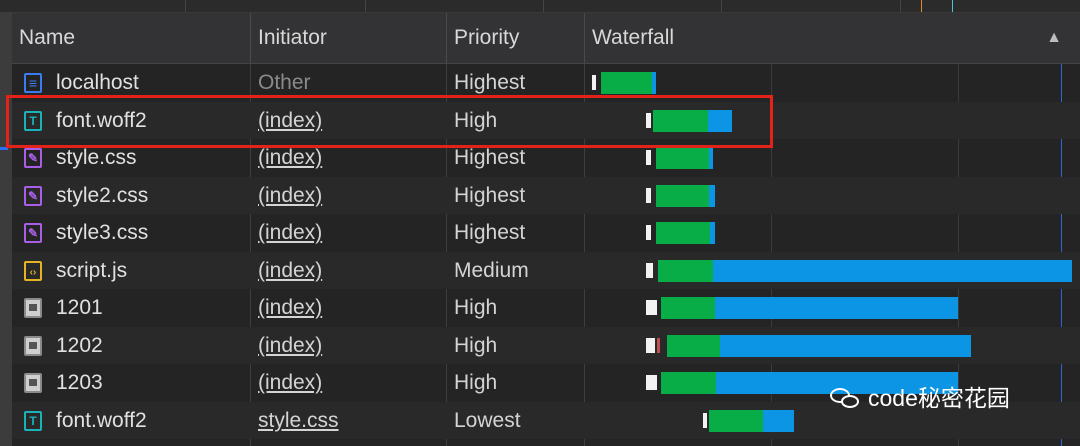  What do you see at coordinates (79, 307) in the screenshot?
I see `request-name: 1201` at bounding box center [79, 307].